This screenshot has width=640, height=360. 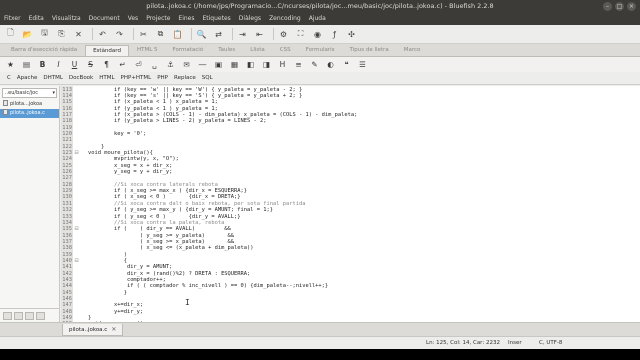 I want to click on mouse-cursor: I, so click(x=187, y=302).